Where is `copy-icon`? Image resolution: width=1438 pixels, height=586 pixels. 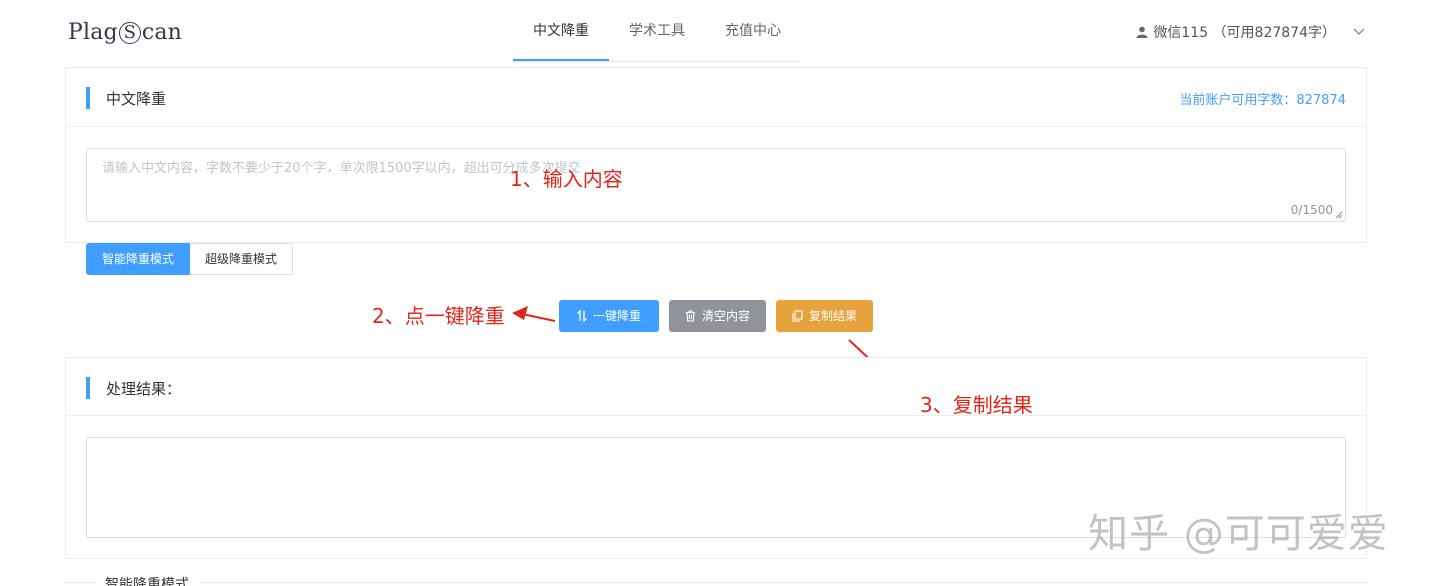 copy-icon is located at coordinates (797, 316).